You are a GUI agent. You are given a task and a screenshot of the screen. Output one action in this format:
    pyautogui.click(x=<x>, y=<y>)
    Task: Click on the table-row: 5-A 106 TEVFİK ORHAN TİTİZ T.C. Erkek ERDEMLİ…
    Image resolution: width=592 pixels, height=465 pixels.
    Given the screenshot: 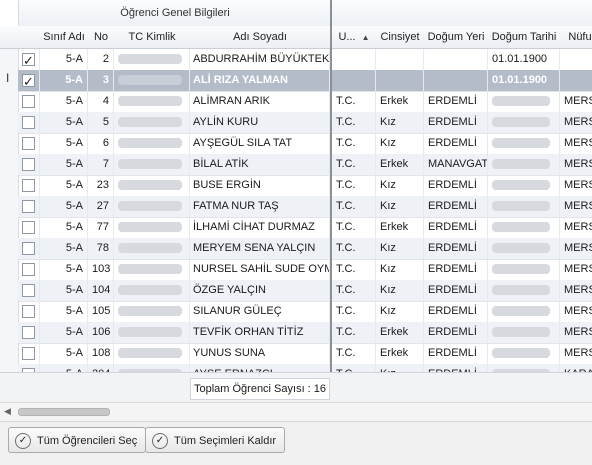 What is the action you would take?
    pyautogui.click(x=305, y=333)
    